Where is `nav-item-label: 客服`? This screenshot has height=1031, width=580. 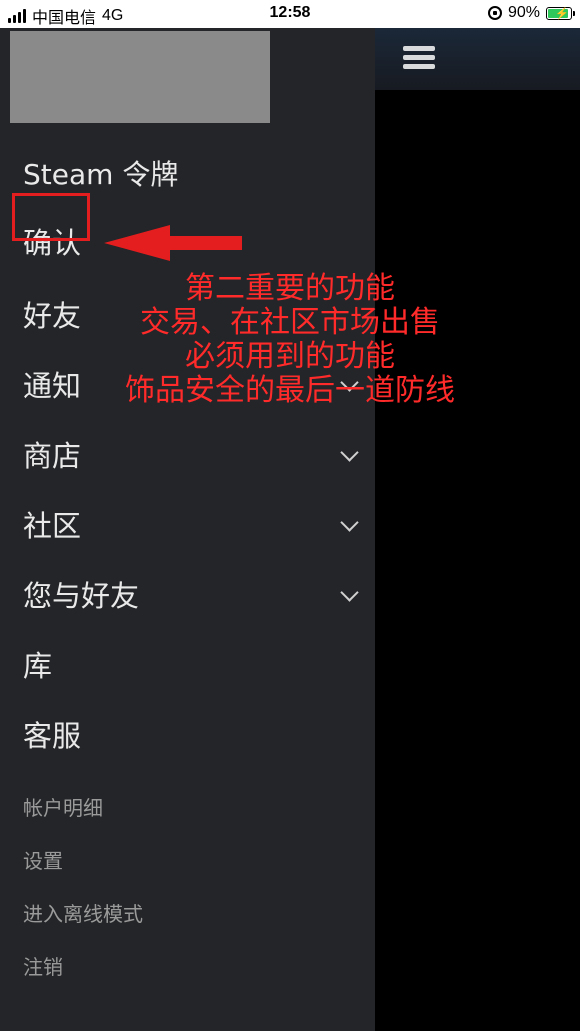 nav-item-label: 客服 is located at coordinates (52, 736).